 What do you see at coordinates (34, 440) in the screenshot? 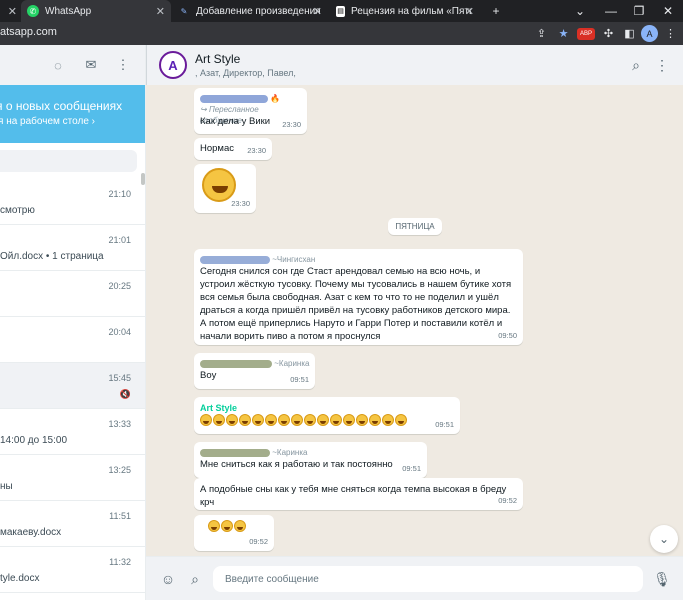
I see `chat-preview: 14:00 до 15:00` at bounding box center [34, 440].